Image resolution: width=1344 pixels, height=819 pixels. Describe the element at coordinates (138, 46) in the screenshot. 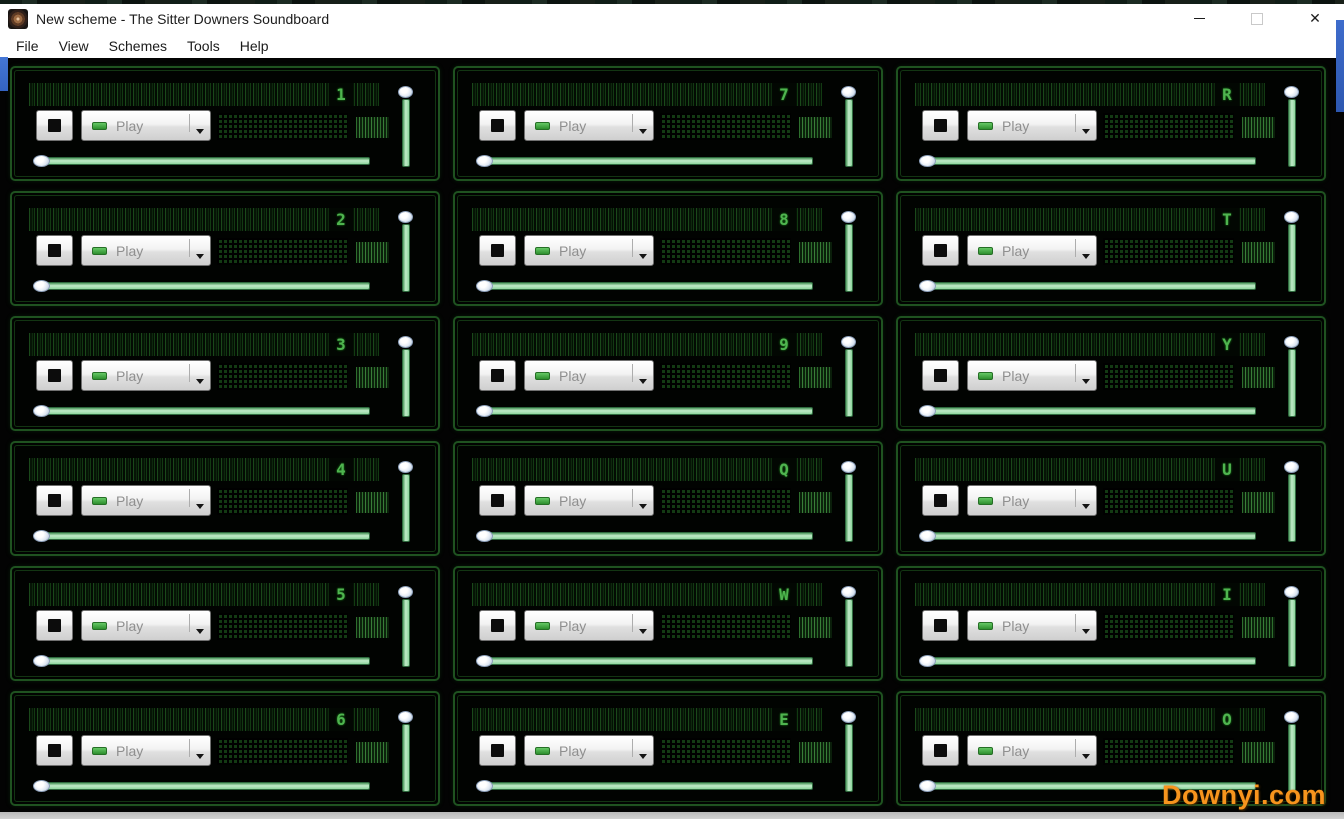

I see `menu-schemes: Schemes` at that location.